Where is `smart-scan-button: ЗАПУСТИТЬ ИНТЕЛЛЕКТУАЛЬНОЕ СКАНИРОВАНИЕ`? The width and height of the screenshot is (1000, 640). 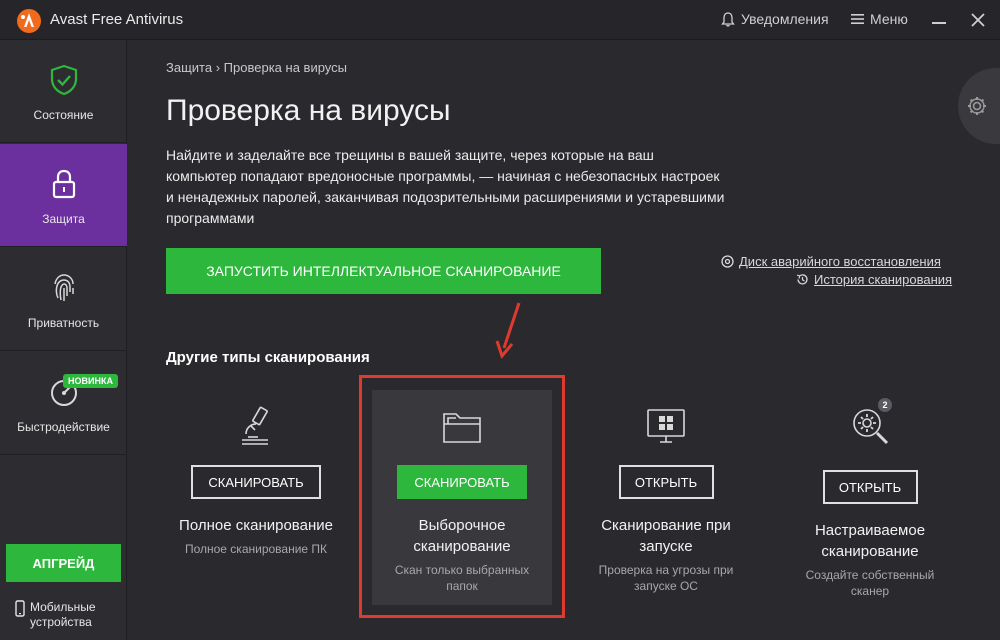 smart-scan-button: ЗАПУСТИТЬ ИНТЕЛЛЕКТУАЛЬНОЕ СКАНИРОВАНИЕ is located at coordinates (383, 271).